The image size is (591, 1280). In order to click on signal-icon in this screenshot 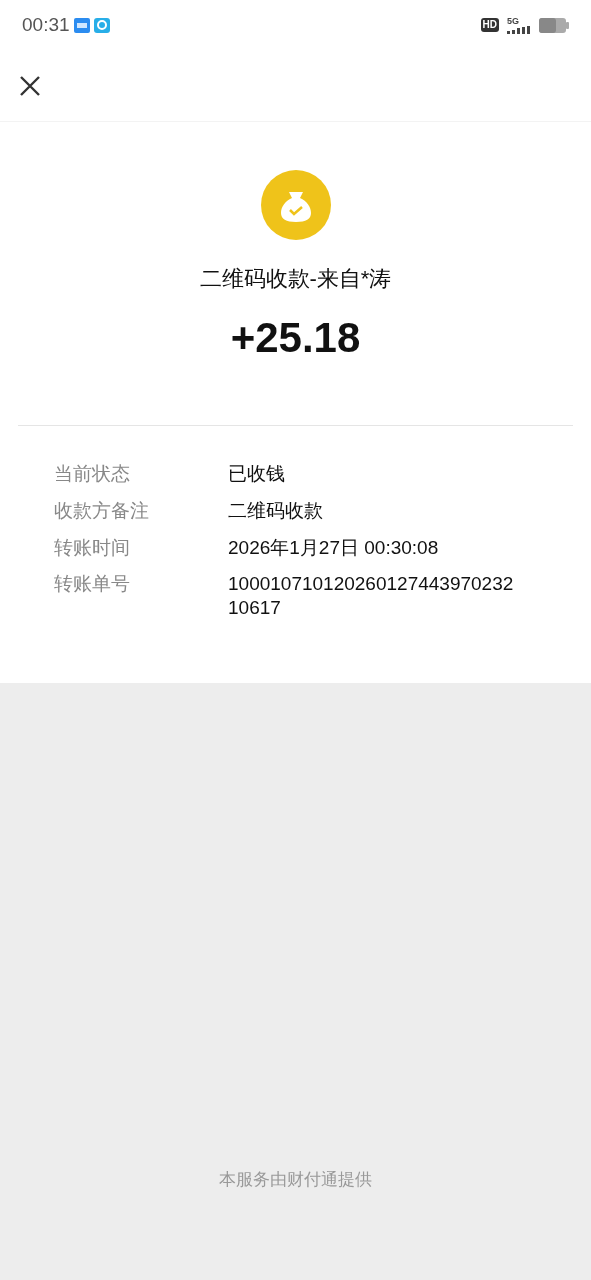, I will do `click(519, 29)`.